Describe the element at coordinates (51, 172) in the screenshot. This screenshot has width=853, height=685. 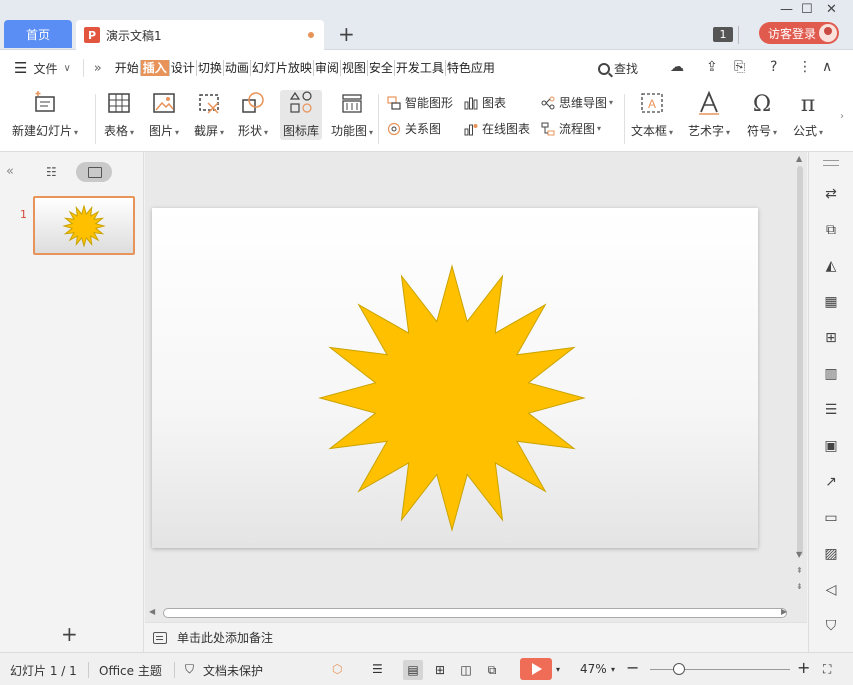
I see `outline-view-icon: ☷` at that location.